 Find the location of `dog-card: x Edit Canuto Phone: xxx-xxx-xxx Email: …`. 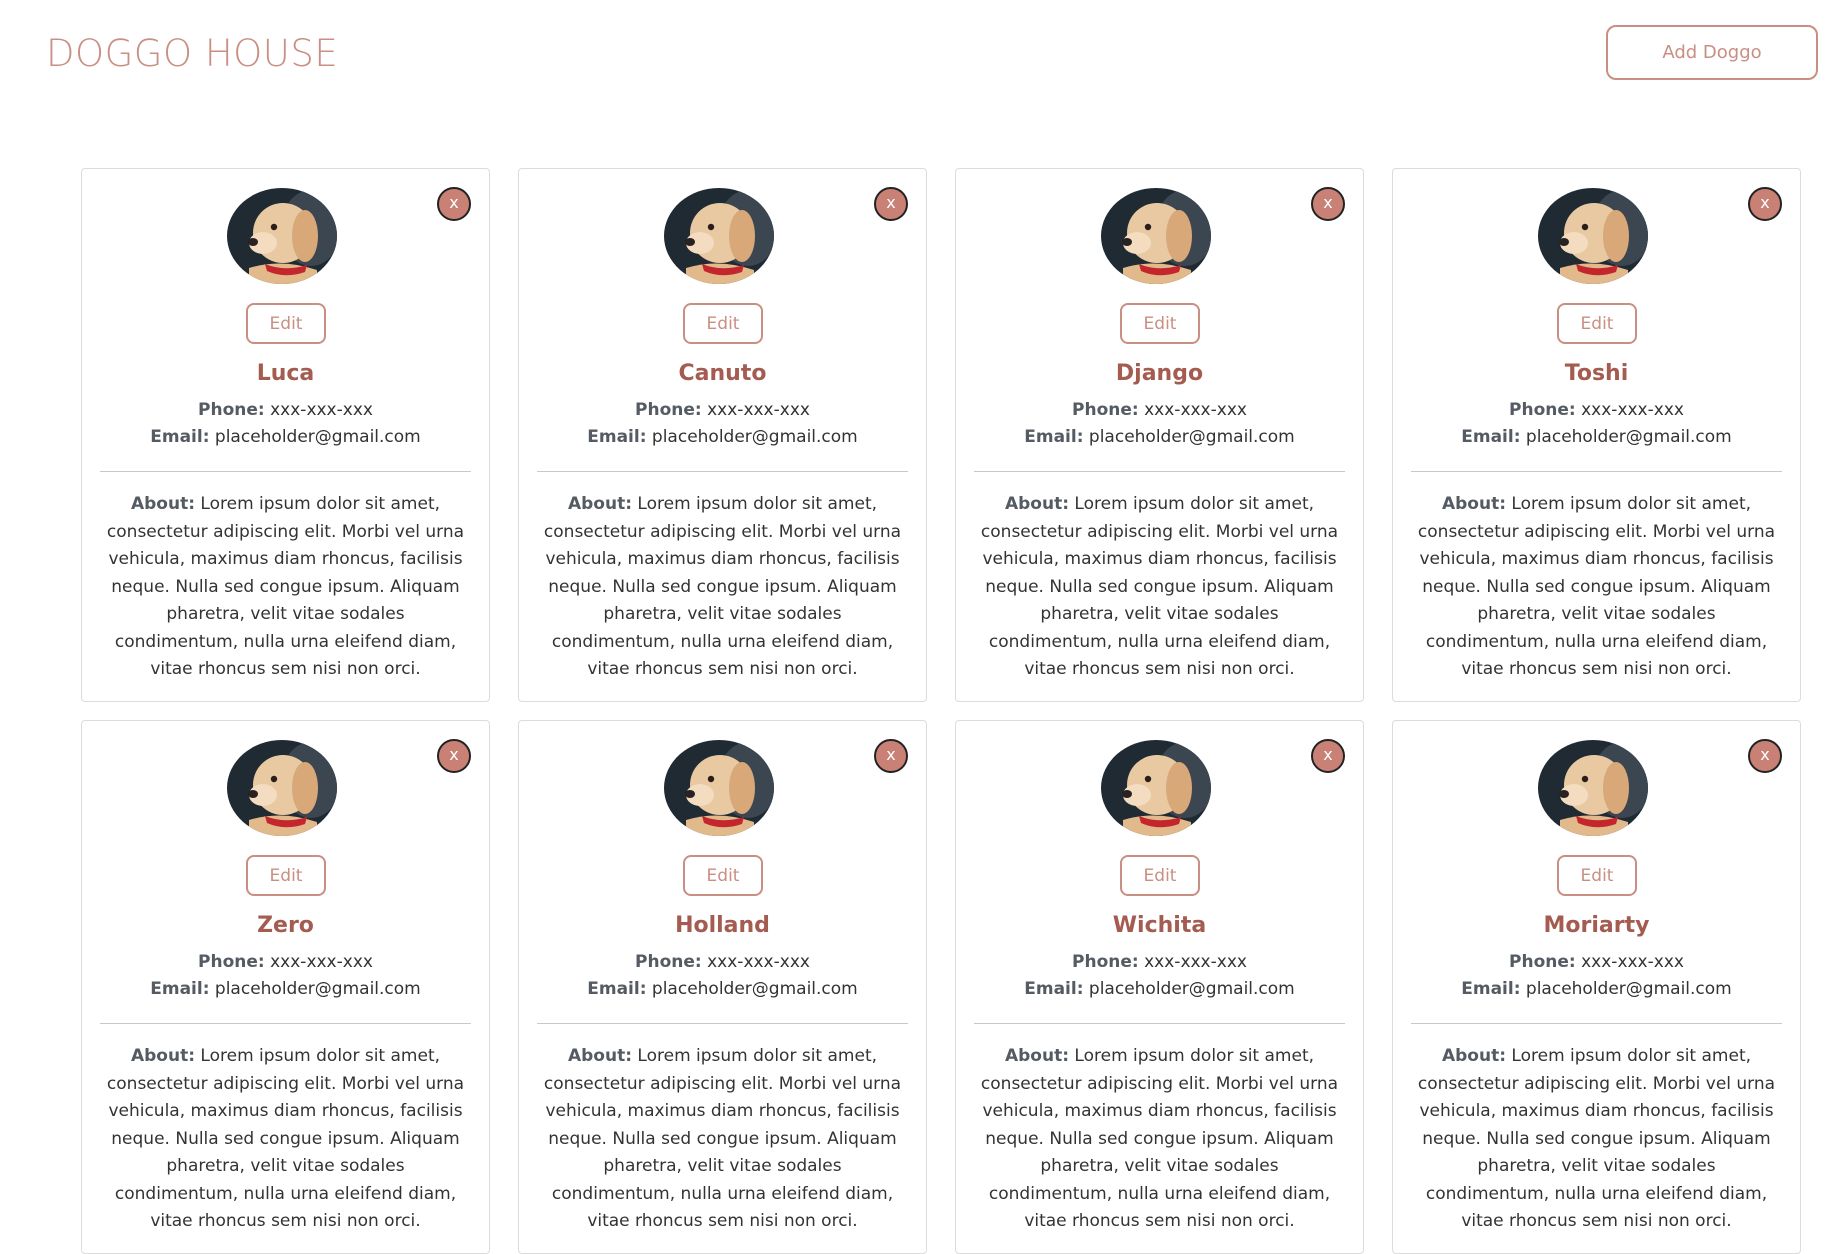

dog-card: x Edit Canuto Phone: xxx-xxx-xxx Email: … is located at coordinates (722, 435).